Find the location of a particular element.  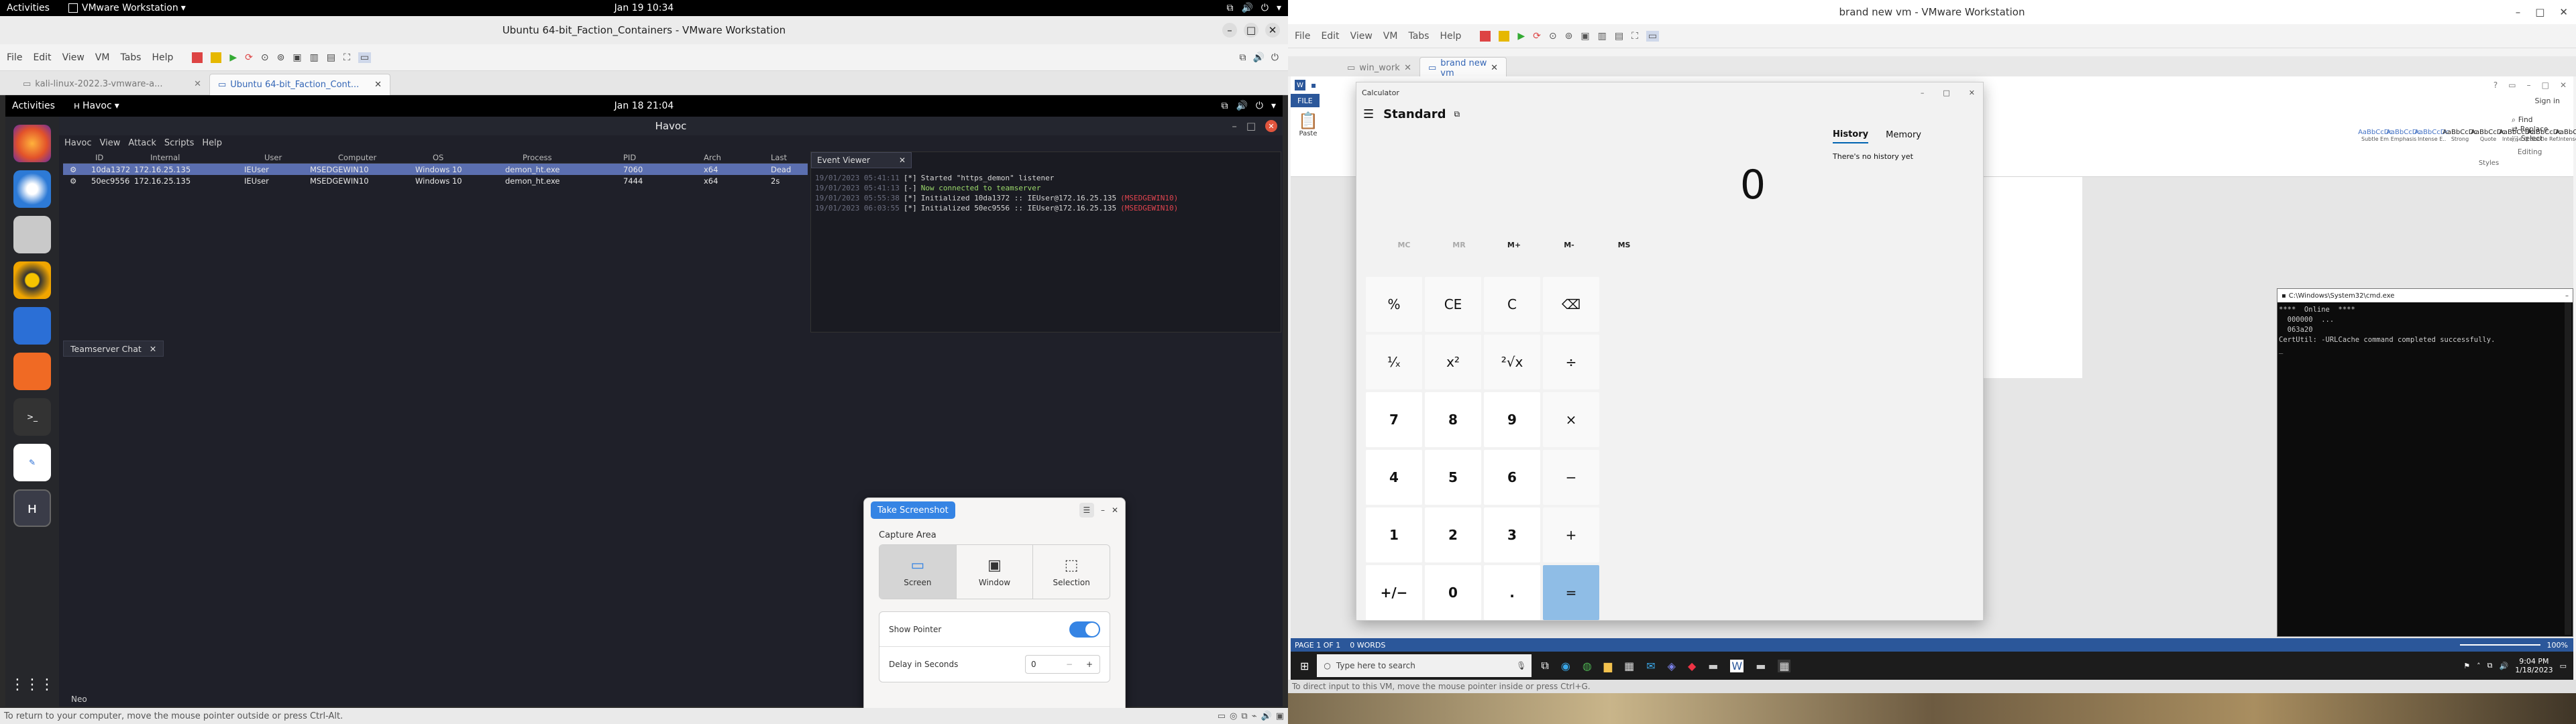

suspend-icon is located at coordinates (1504, 36).